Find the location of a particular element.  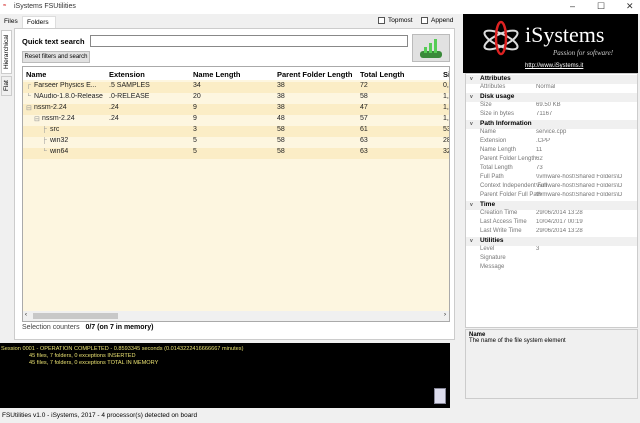

table-row: └NAudio-1.8.0-Release .0-RELEASE 20 38 58 1,3 is located at coordinates (236, 98).